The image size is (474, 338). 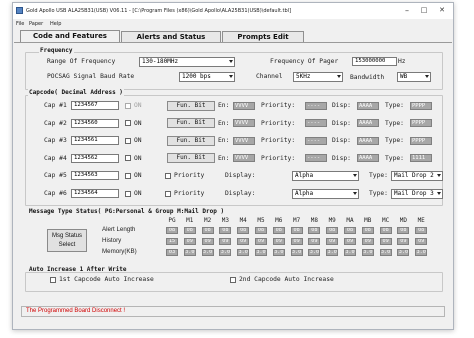 I want to click on cap-4-type-field: 1111, so click(x=421, y=158).